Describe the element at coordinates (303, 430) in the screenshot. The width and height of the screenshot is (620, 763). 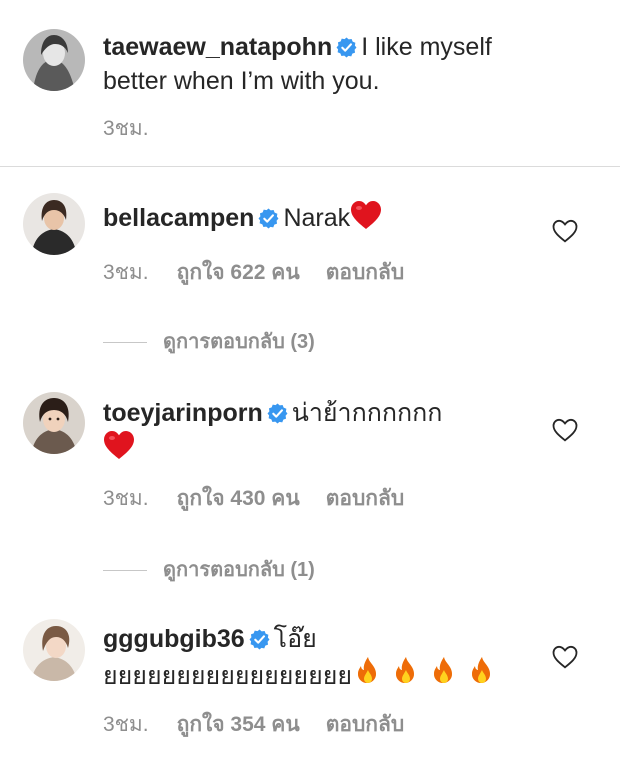
I see `comment-text: toeyjarinporn น่าย้ากกกกกก` at that location.